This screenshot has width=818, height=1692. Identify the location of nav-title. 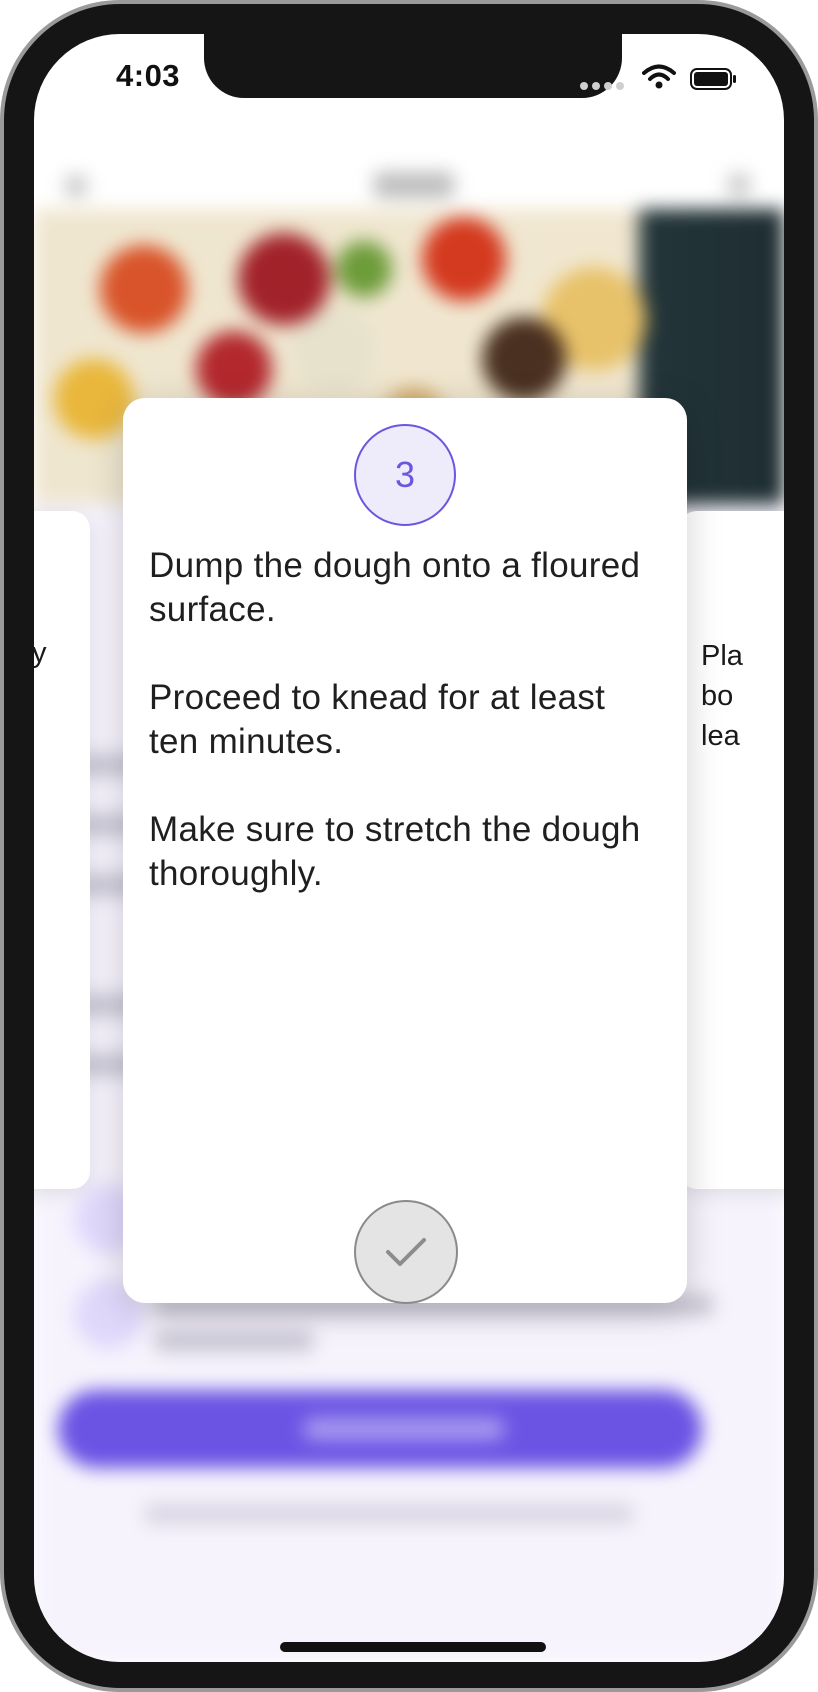
(414, 185).